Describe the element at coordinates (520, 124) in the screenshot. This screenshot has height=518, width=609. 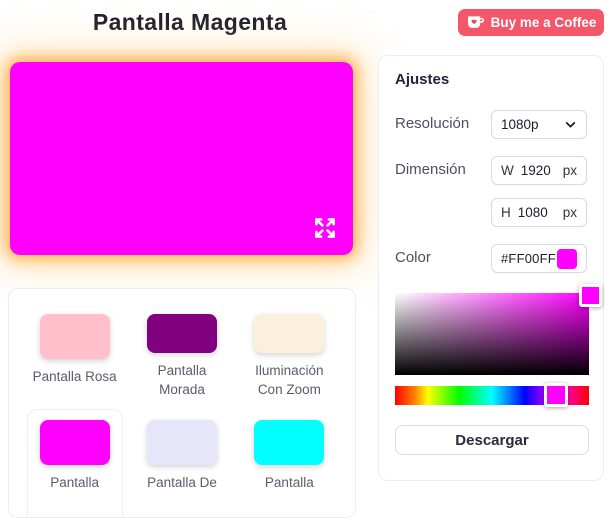
I see `resolution-value: 1080p` at that location.